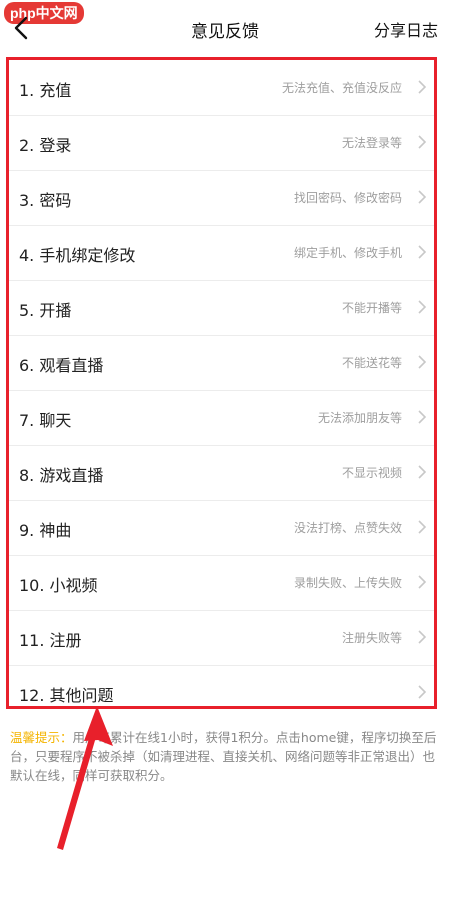 The width and height of the screenshot is (450, 920). Describe the element at coordinates (61, 475) in the screenshot. I see `feedback-item-label: 8. 游戏直播` at that location.